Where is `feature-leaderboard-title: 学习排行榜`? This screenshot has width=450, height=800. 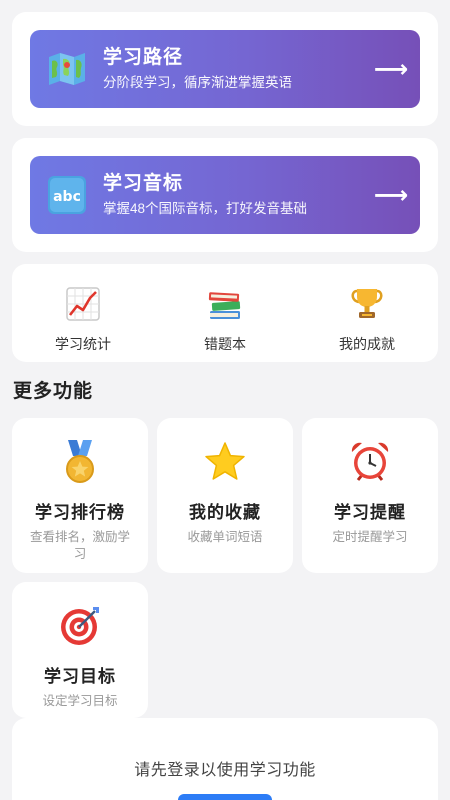
feature-leaderboard-title: 学习排行榜 is located at coordinates (80, 512).